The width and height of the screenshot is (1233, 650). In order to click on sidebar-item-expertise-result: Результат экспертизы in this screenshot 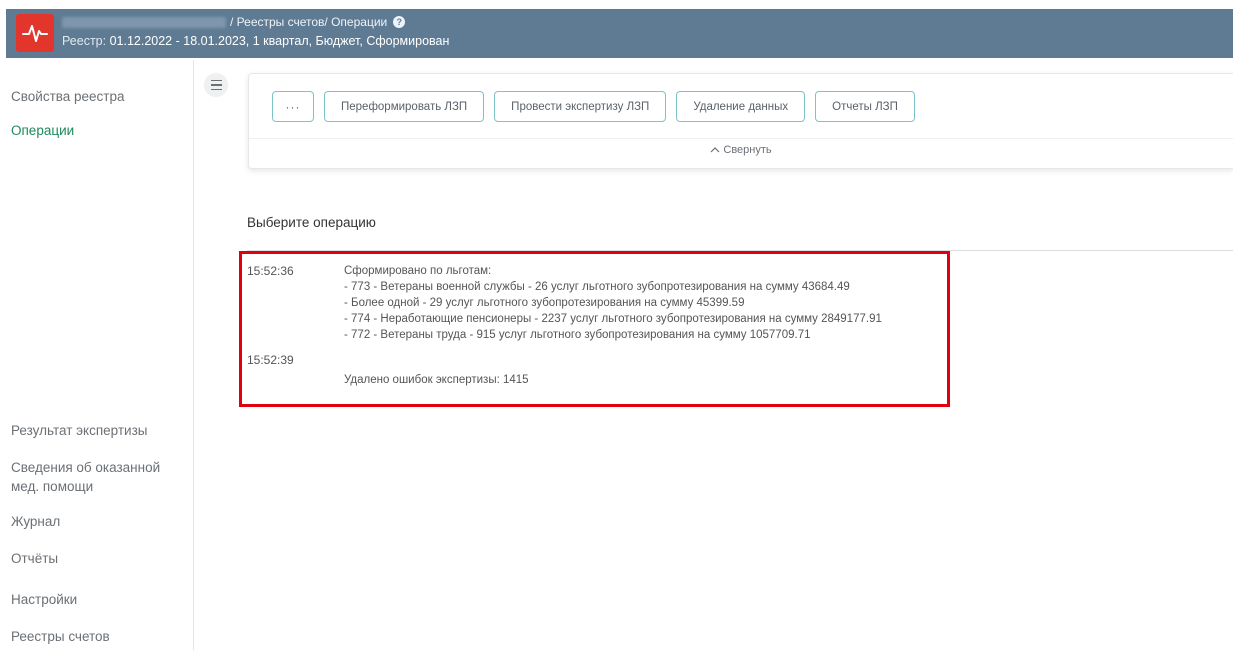, I will do `click(79, 430)`.